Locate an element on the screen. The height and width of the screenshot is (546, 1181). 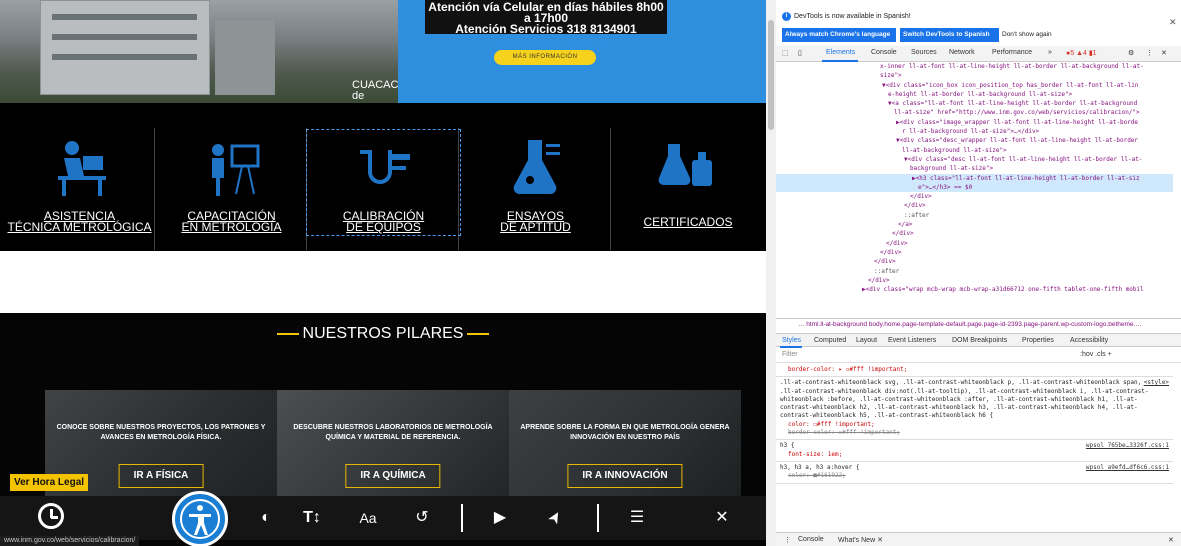
tab-styles: Styles is located at coordinates (791, 340).